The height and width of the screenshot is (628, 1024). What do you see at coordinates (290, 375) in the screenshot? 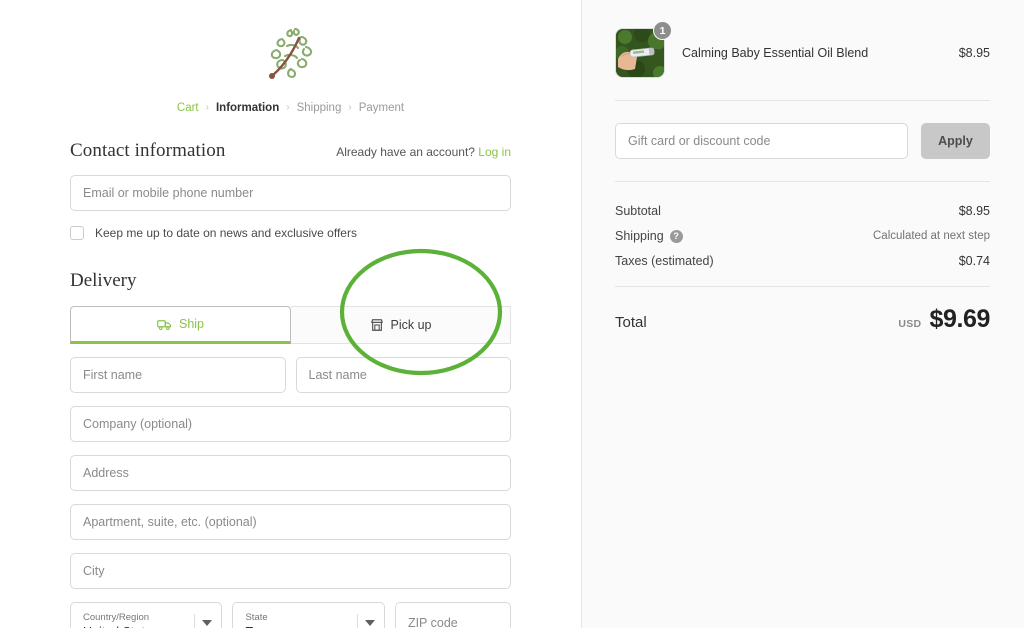
I see `name-row: First name Last name` at bounding box center [290, 375].